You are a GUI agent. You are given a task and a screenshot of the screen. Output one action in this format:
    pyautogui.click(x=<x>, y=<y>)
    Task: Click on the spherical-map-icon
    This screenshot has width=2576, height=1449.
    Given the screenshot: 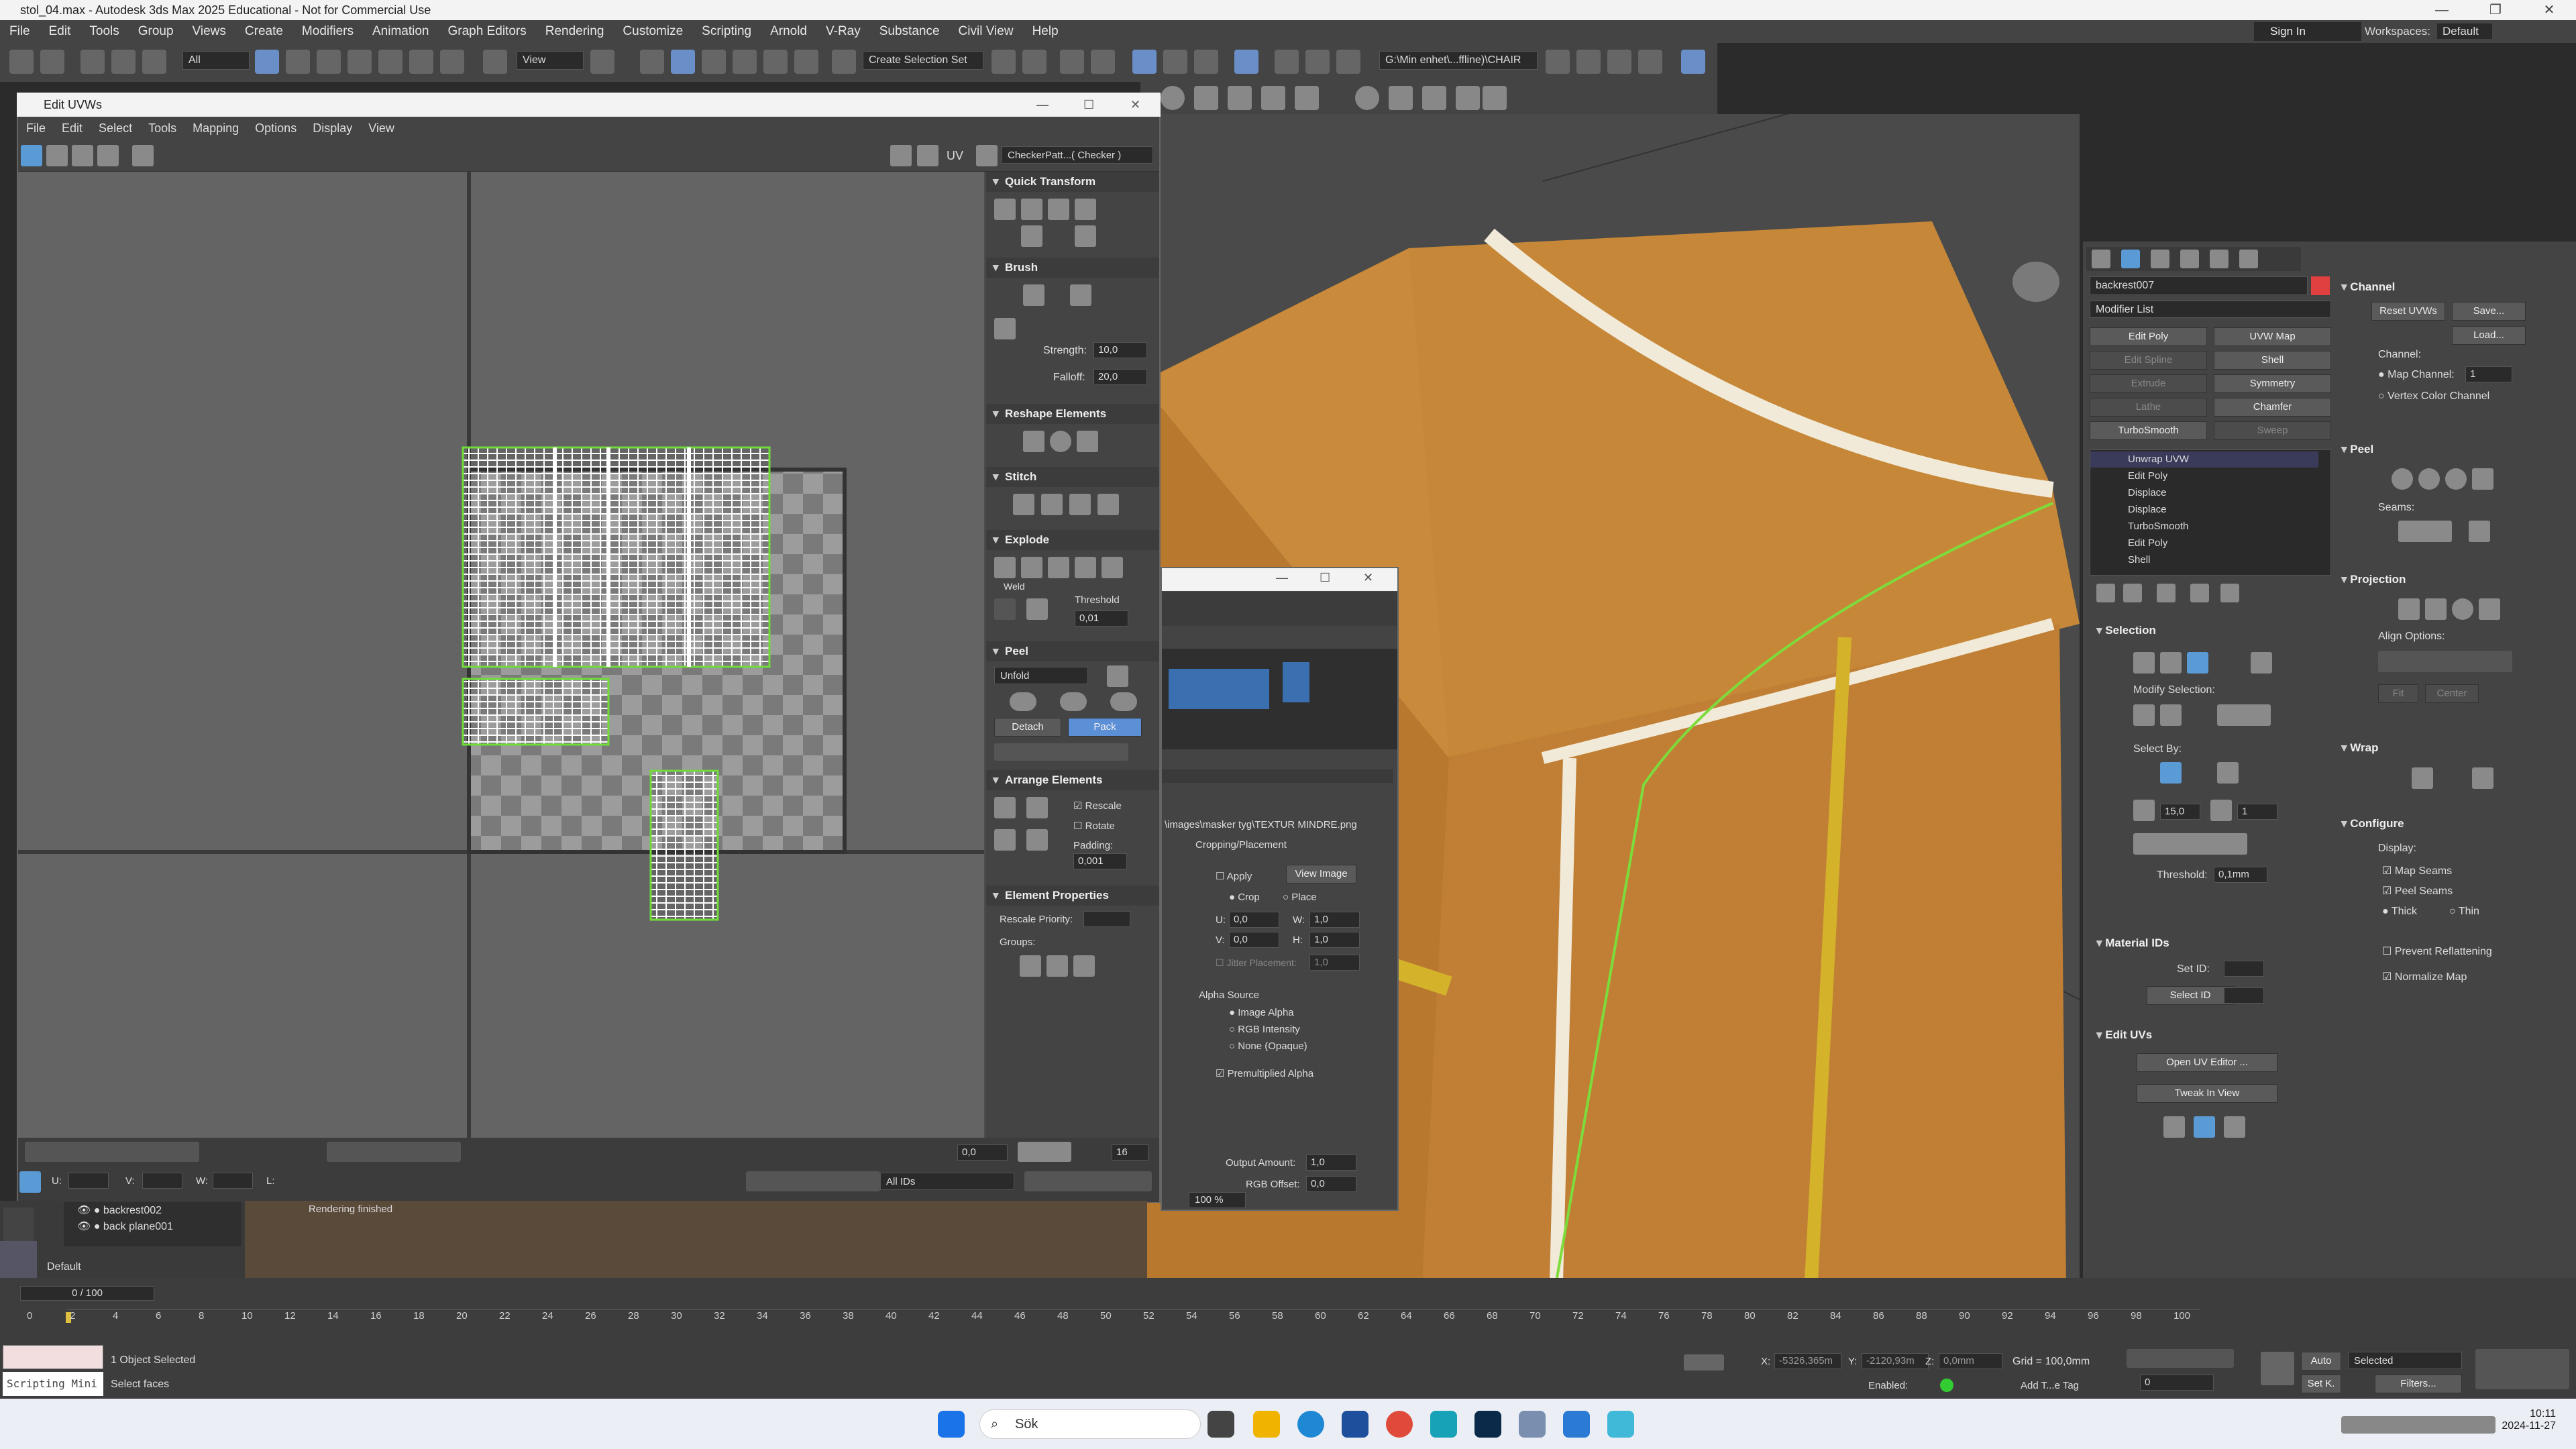 What is the action you would take?
    pyautogui.click(x=2462, y=609)
    